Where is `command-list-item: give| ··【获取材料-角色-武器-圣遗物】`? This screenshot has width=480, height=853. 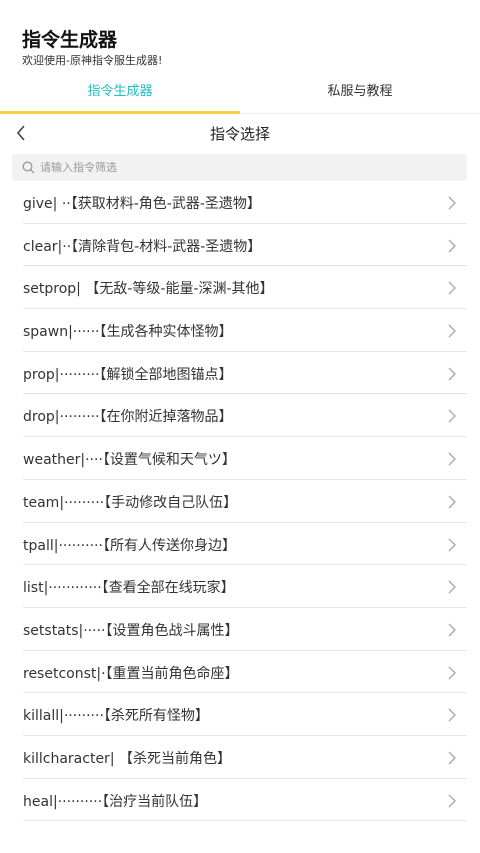 command-list-item: give| ··【获取材料-角色-武器-圣遗物】 is located at coordinates (245, 202).